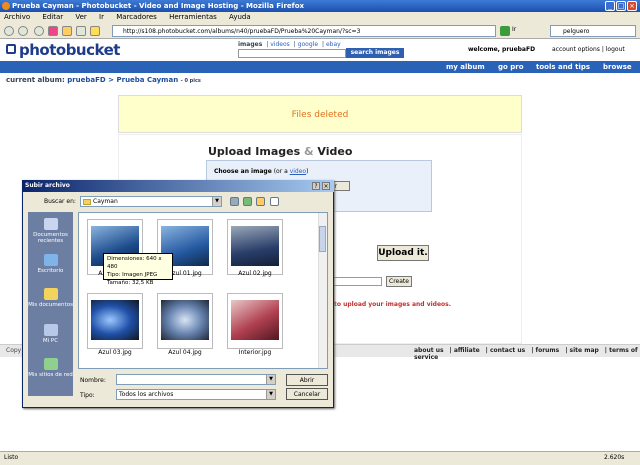 The height and width of the screenshot is (465, 640). What do you see at coordinates (193, 17) in the screenshot?
I see `menu-herramientas: Herramientas` at bounding box center [193, 17].